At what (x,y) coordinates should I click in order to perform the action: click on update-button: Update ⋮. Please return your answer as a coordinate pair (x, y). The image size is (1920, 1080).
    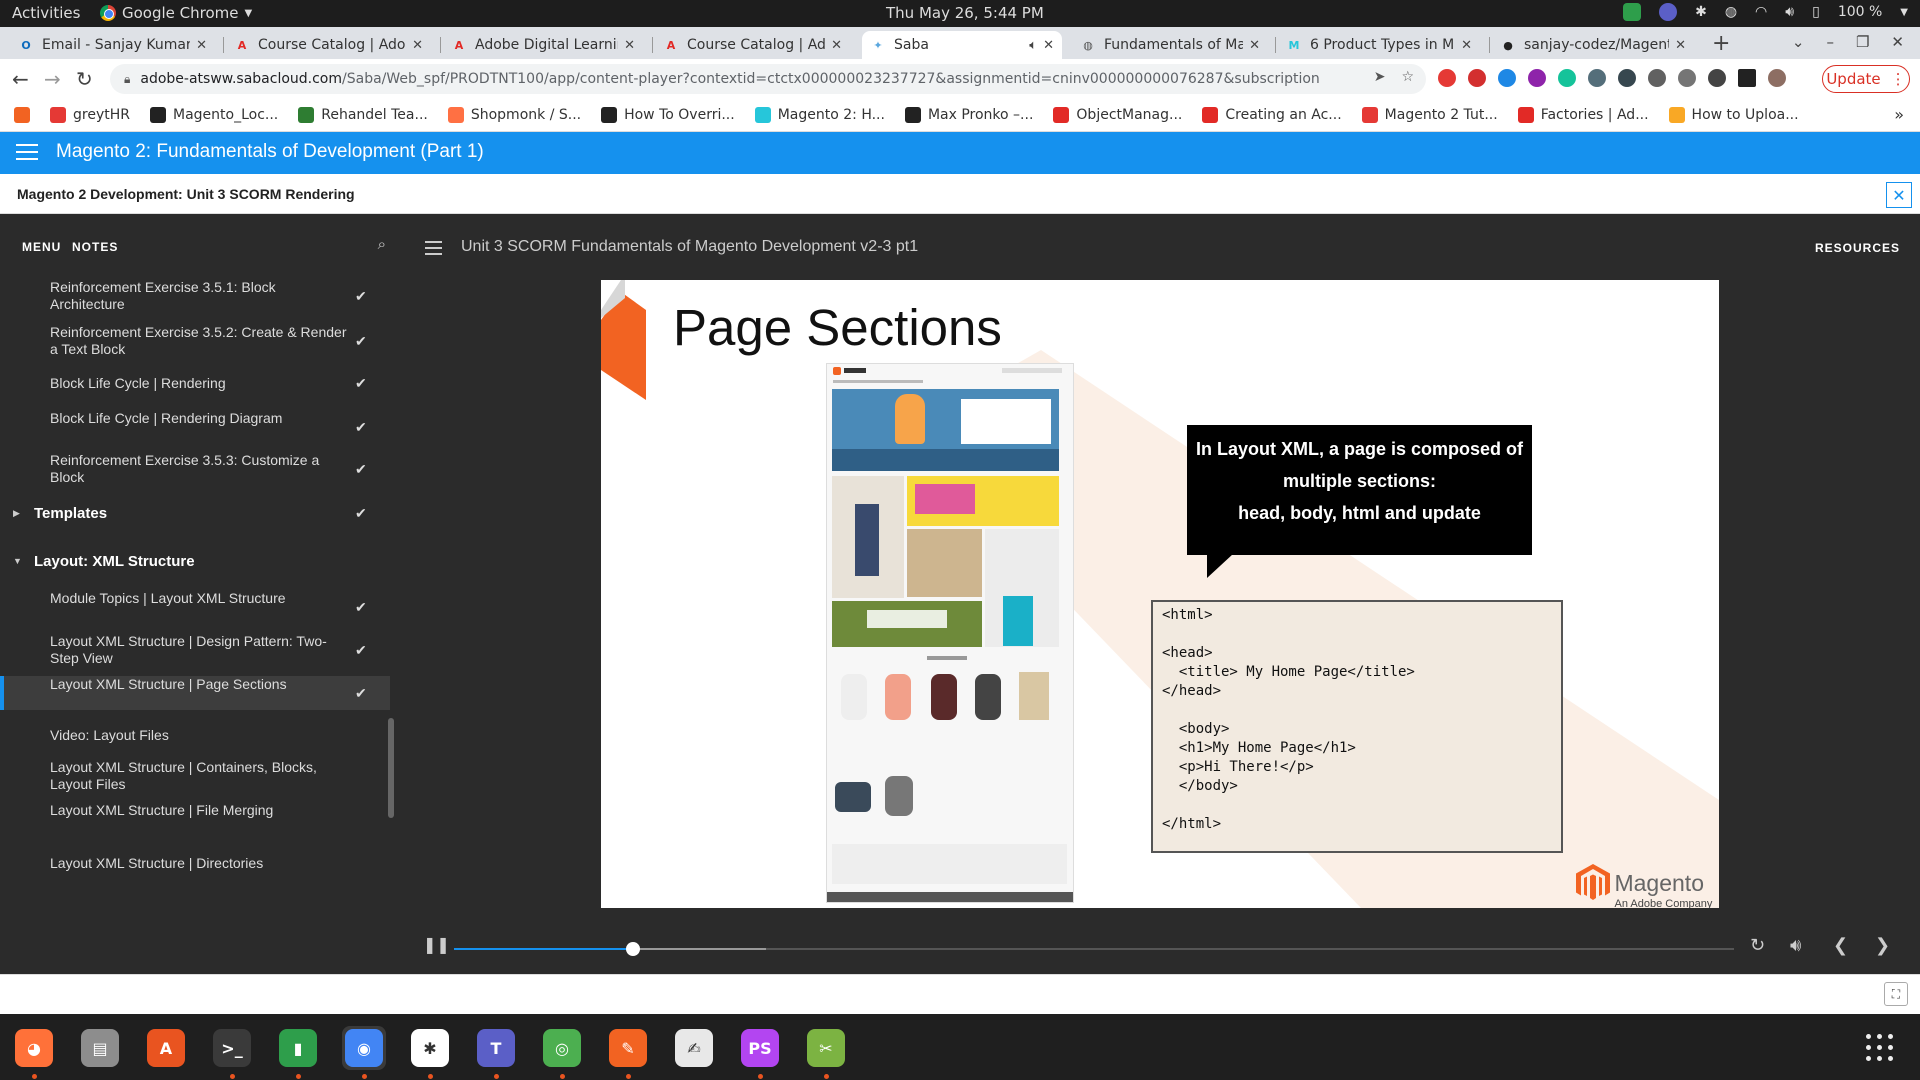
    Looking at the image, I should click on (1866, 79).